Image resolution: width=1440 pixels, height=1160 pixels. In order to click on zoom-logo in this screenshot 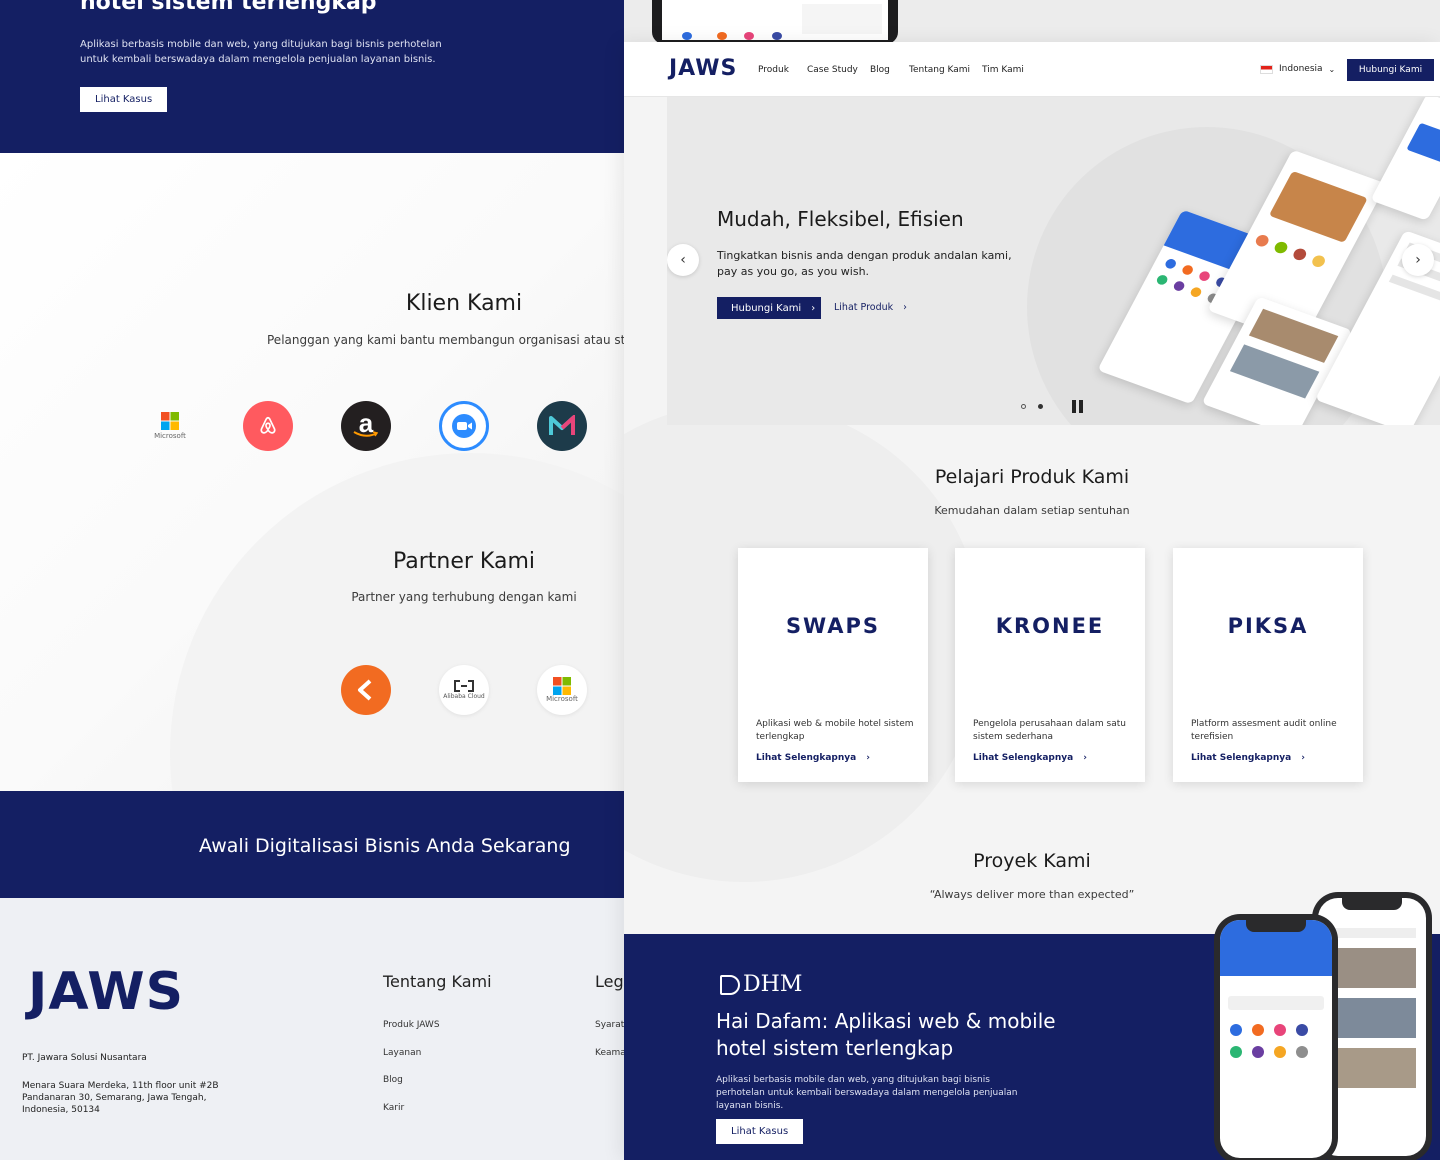, I will do `click(464, 426)`.